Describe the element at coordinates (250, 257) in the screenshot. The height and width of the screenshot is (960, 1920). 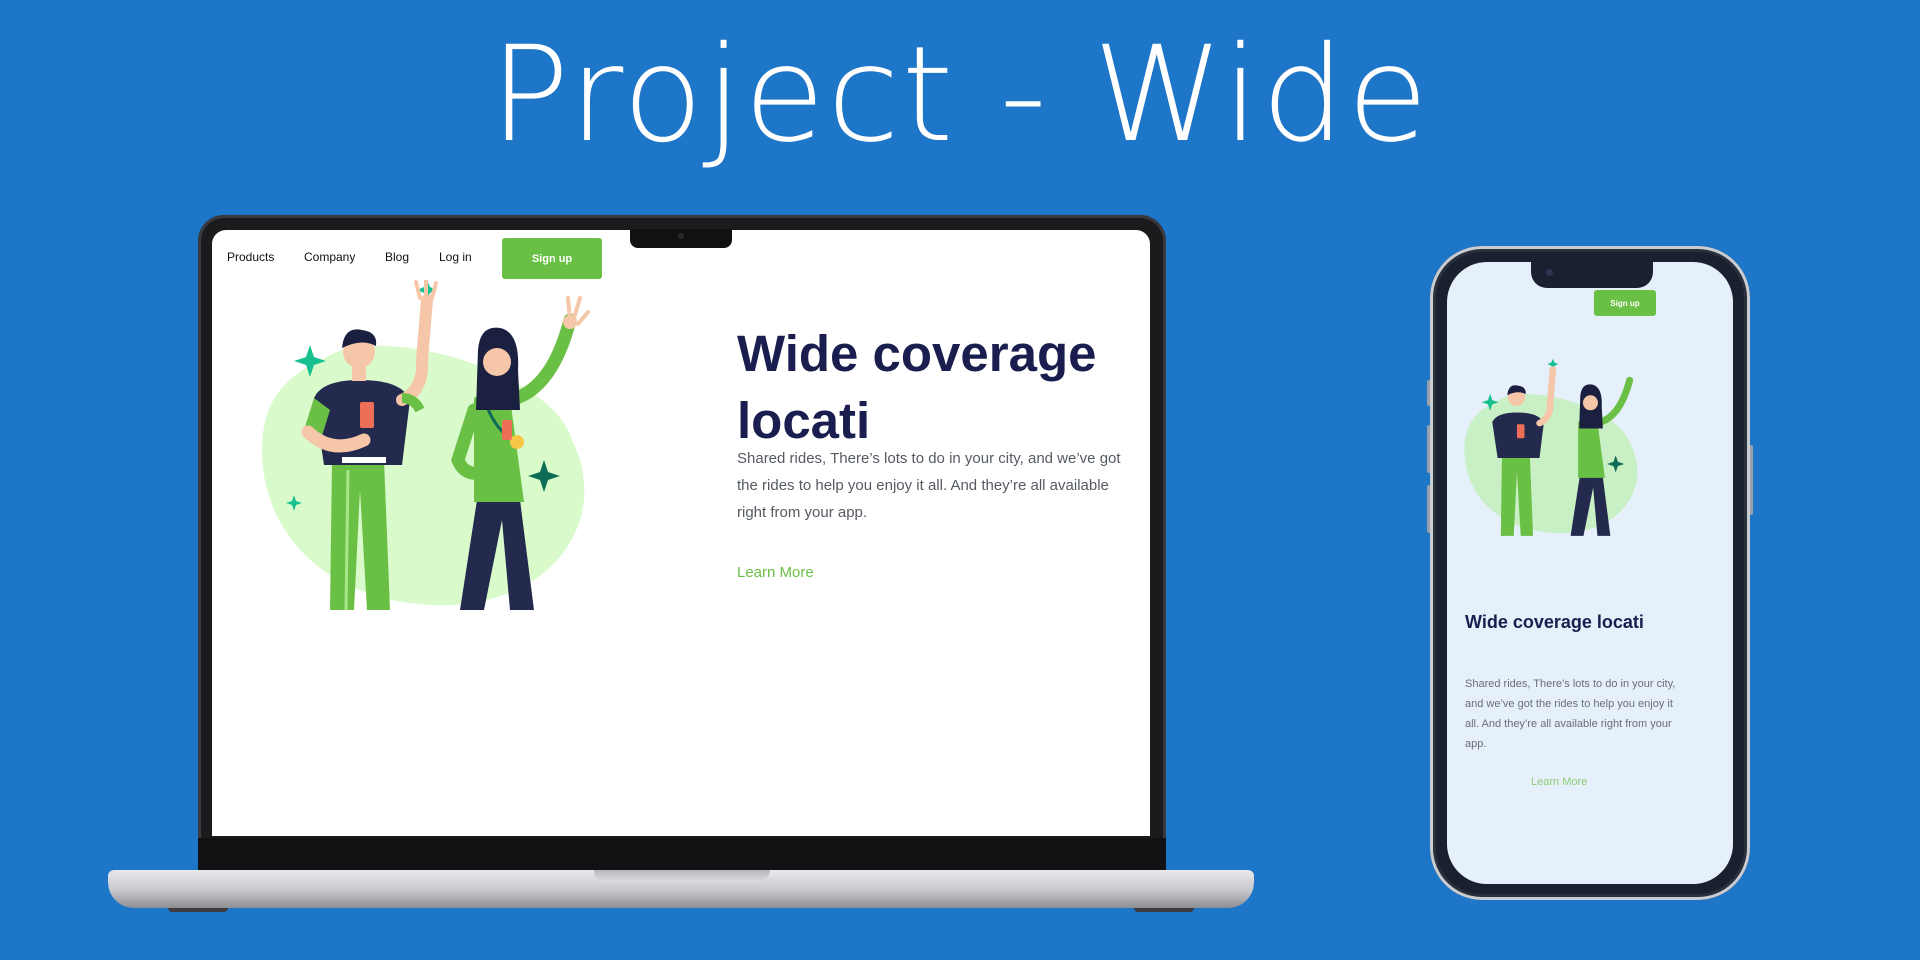
I see `nav-products-link: Products` at that location.